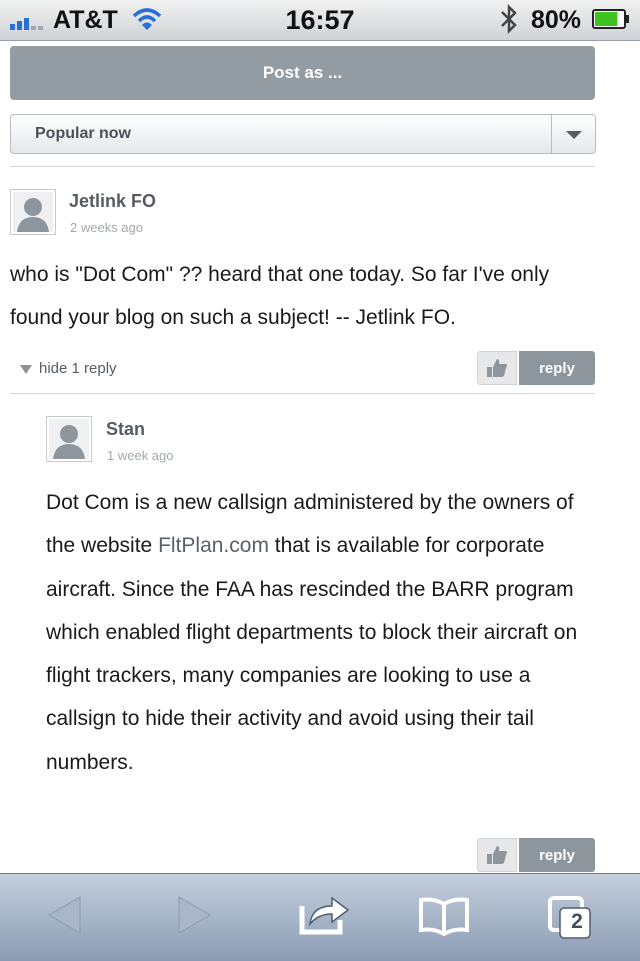  Describe the element at coordinates (106, 227) in the screenshot. I see `comment-timestamp: 2 weeks ago` at that location.